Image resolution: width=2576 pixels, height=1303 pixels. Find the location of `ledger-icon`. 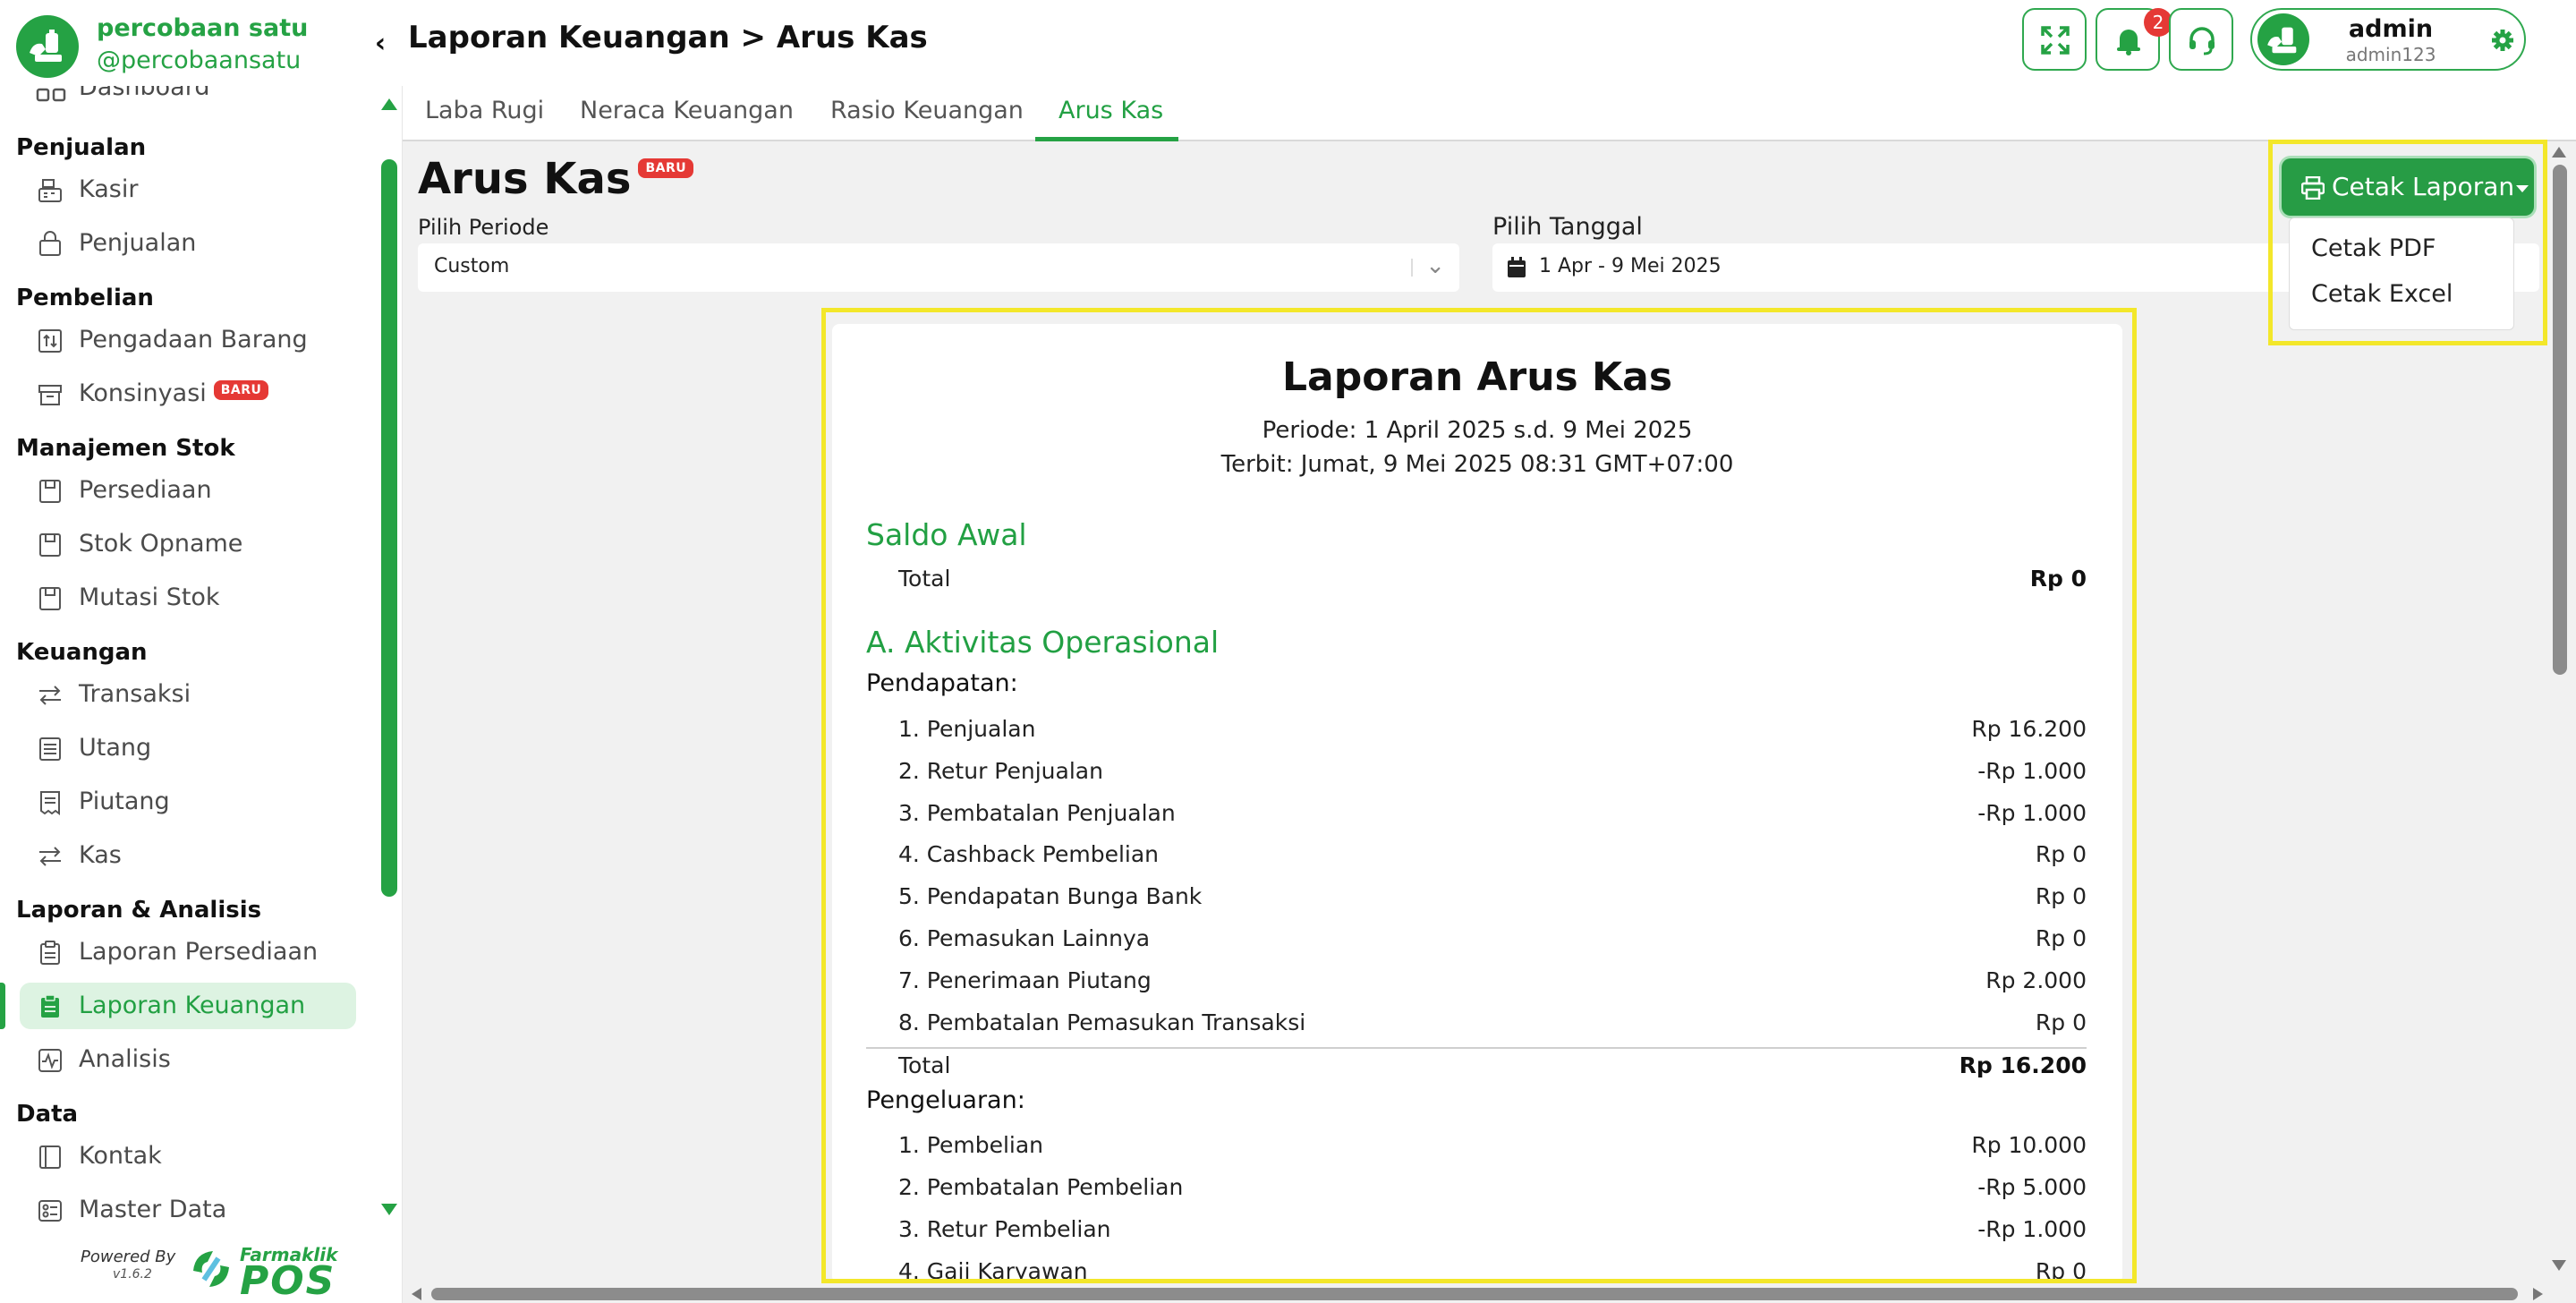

ledger-icon is located at coordinates (50, 749).